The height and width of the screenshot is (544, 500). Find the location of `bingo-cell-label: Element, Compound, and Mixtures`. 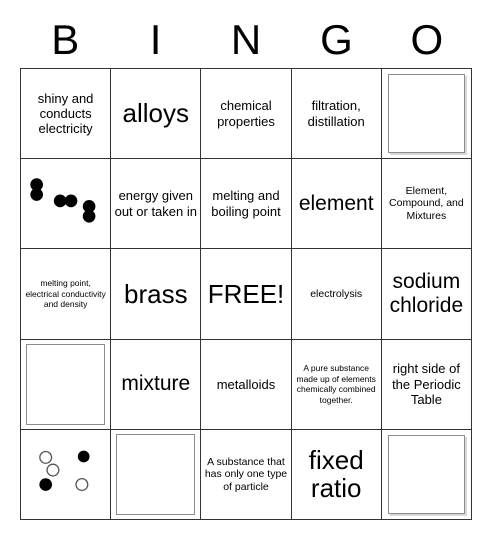

bingo-cell-label: Element, Compound, and Mixtures is located at coordinates (426, 203).